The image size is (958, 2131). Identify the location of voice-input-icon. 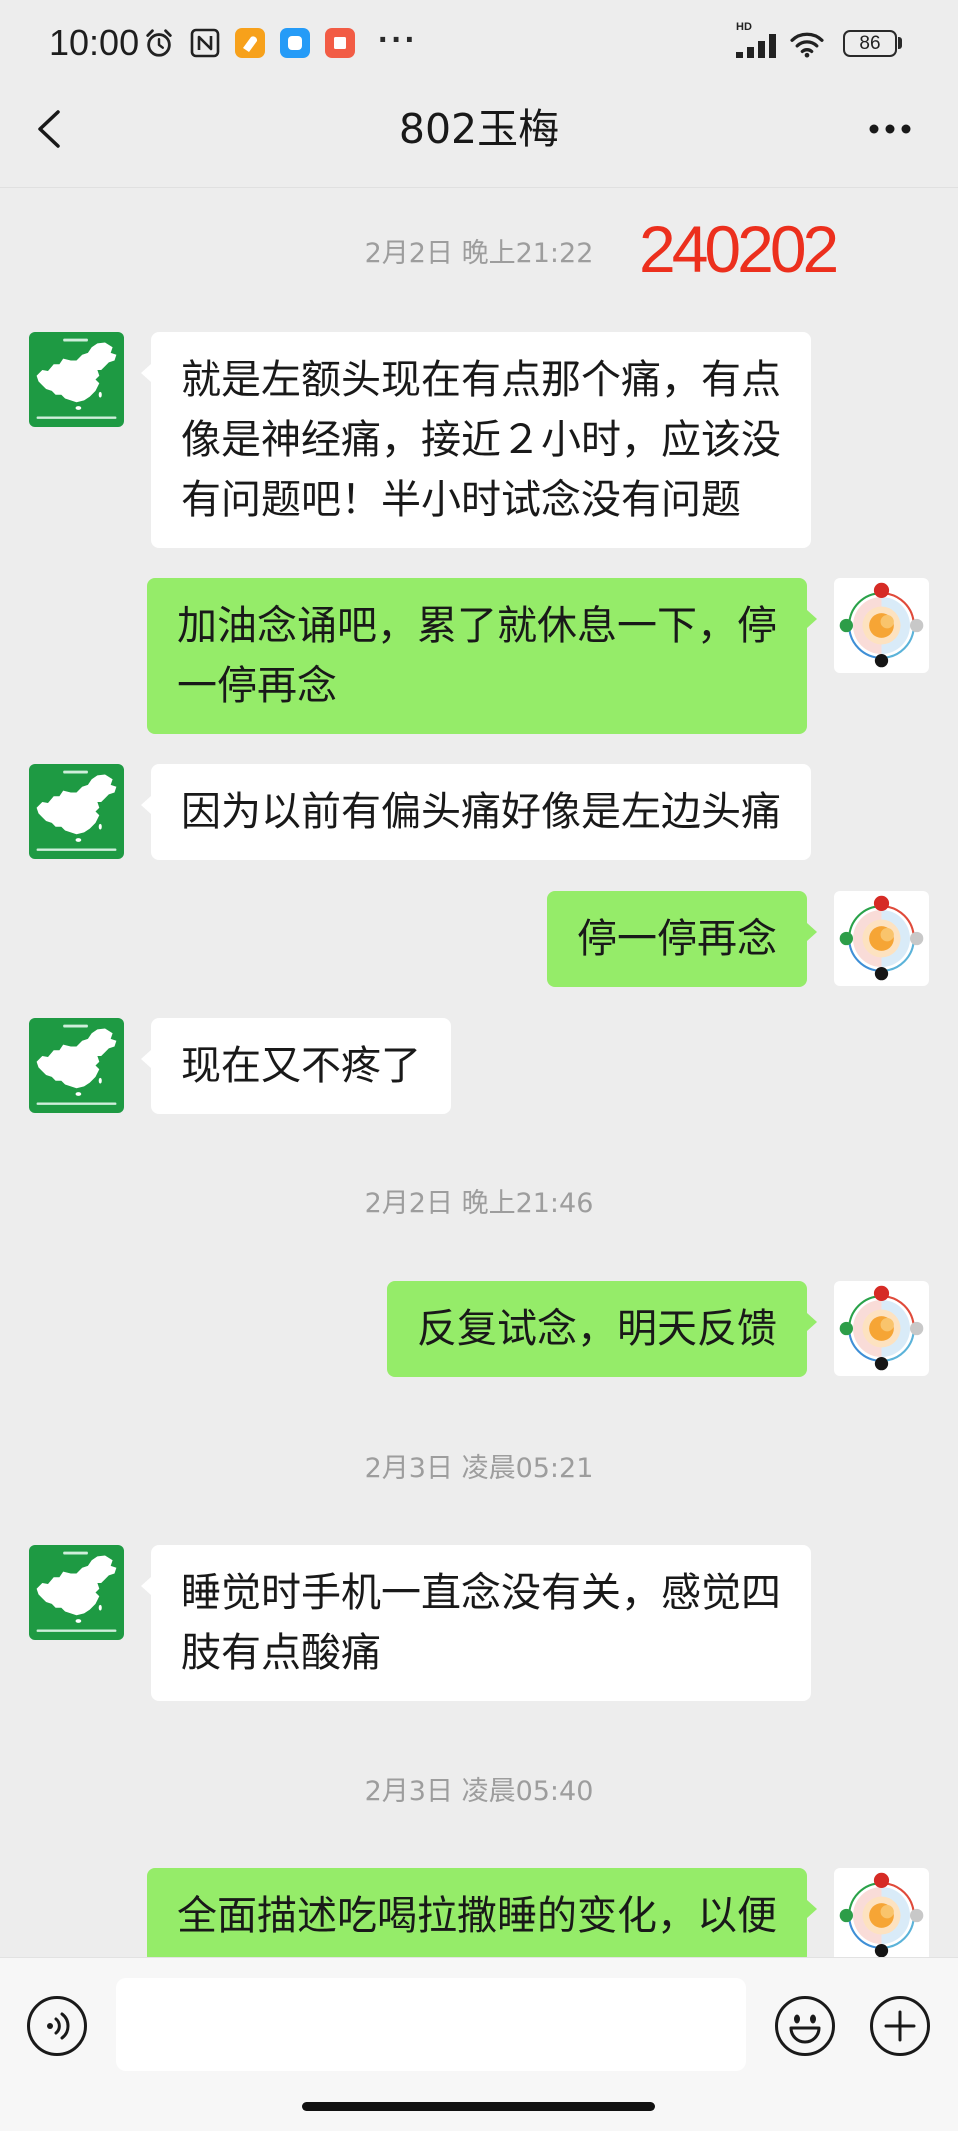
(57, 2026).